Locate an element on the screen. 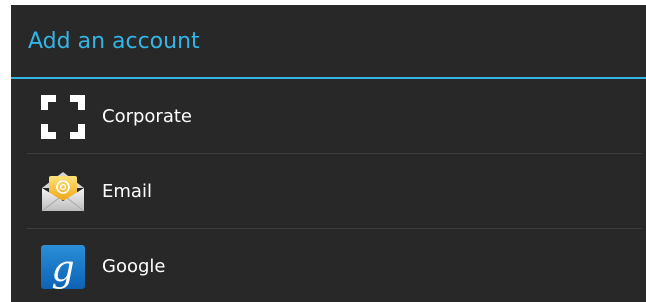 The image size is (646, 302). account-item-label: Google is located at coordinates (134, 266).